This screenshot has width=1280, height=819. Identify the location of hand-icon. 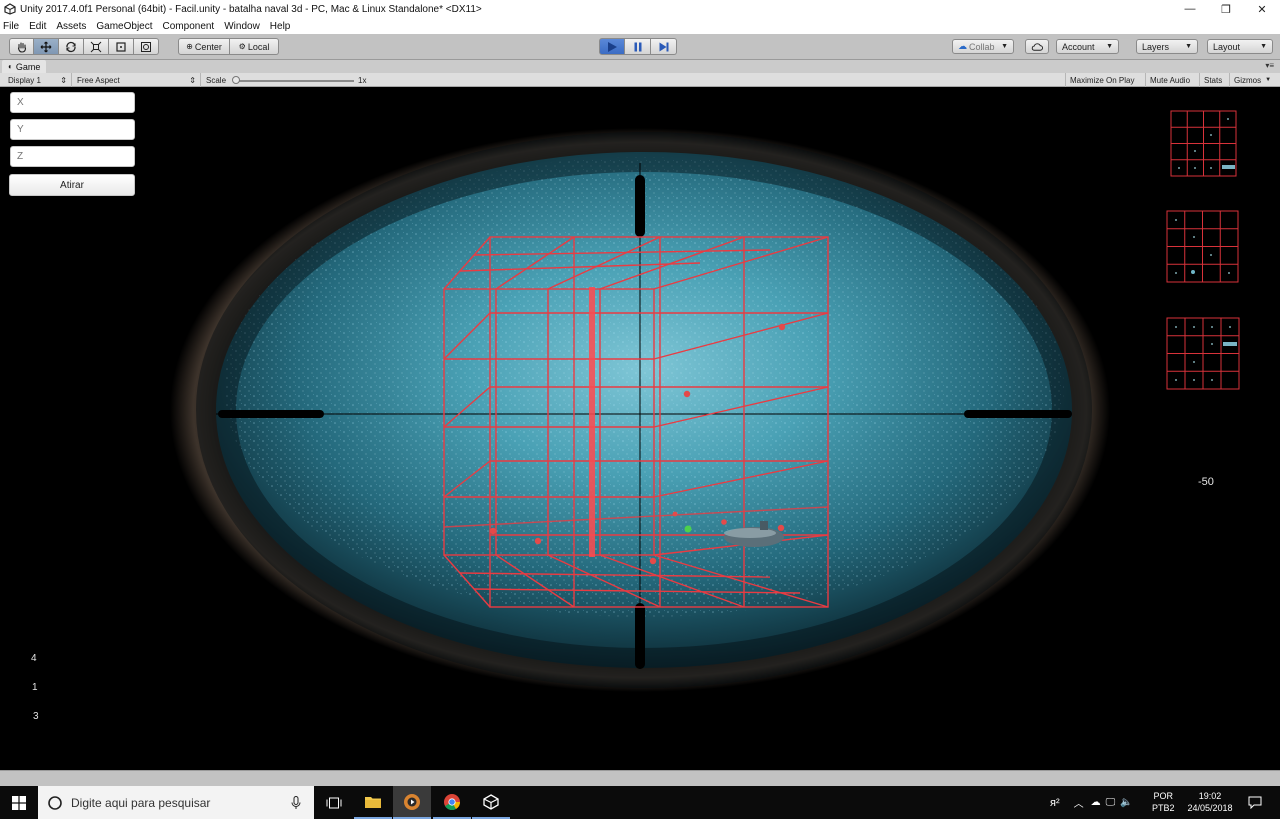
(21, 47).